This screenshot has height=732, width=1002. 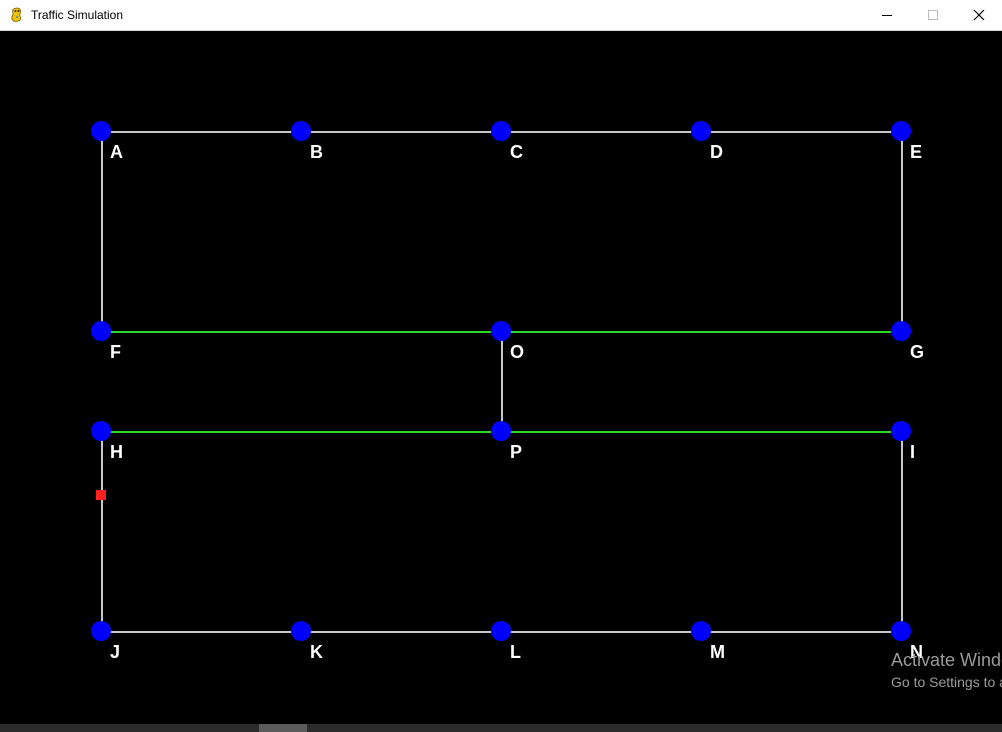 I want to click on minimize-button, so click(x=887, y=15).